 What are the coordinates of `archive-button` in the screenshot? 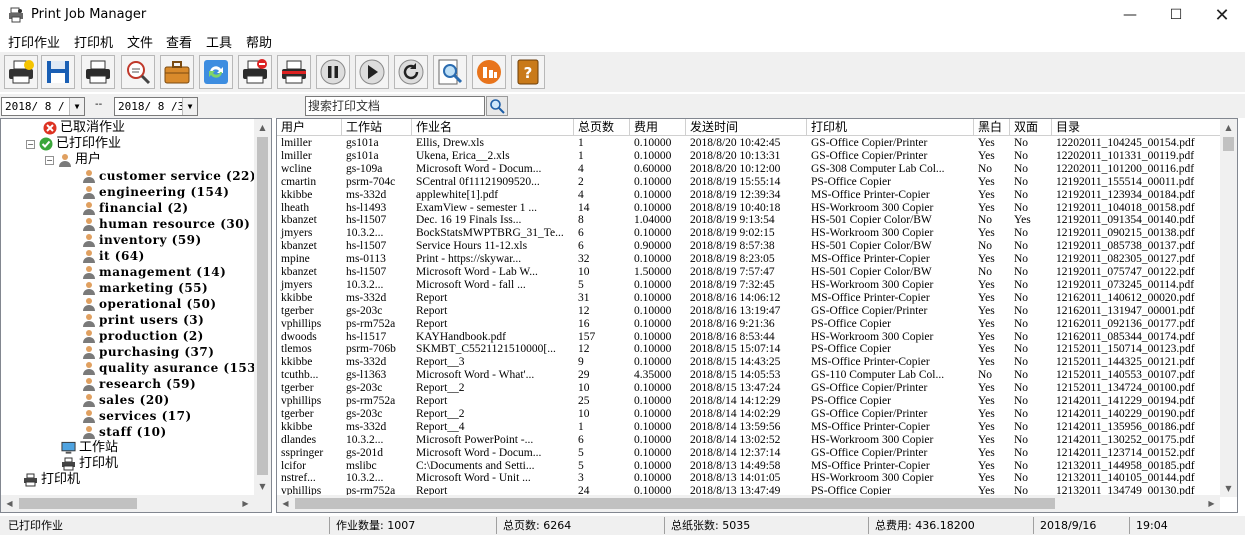 It's located at (177, 72).